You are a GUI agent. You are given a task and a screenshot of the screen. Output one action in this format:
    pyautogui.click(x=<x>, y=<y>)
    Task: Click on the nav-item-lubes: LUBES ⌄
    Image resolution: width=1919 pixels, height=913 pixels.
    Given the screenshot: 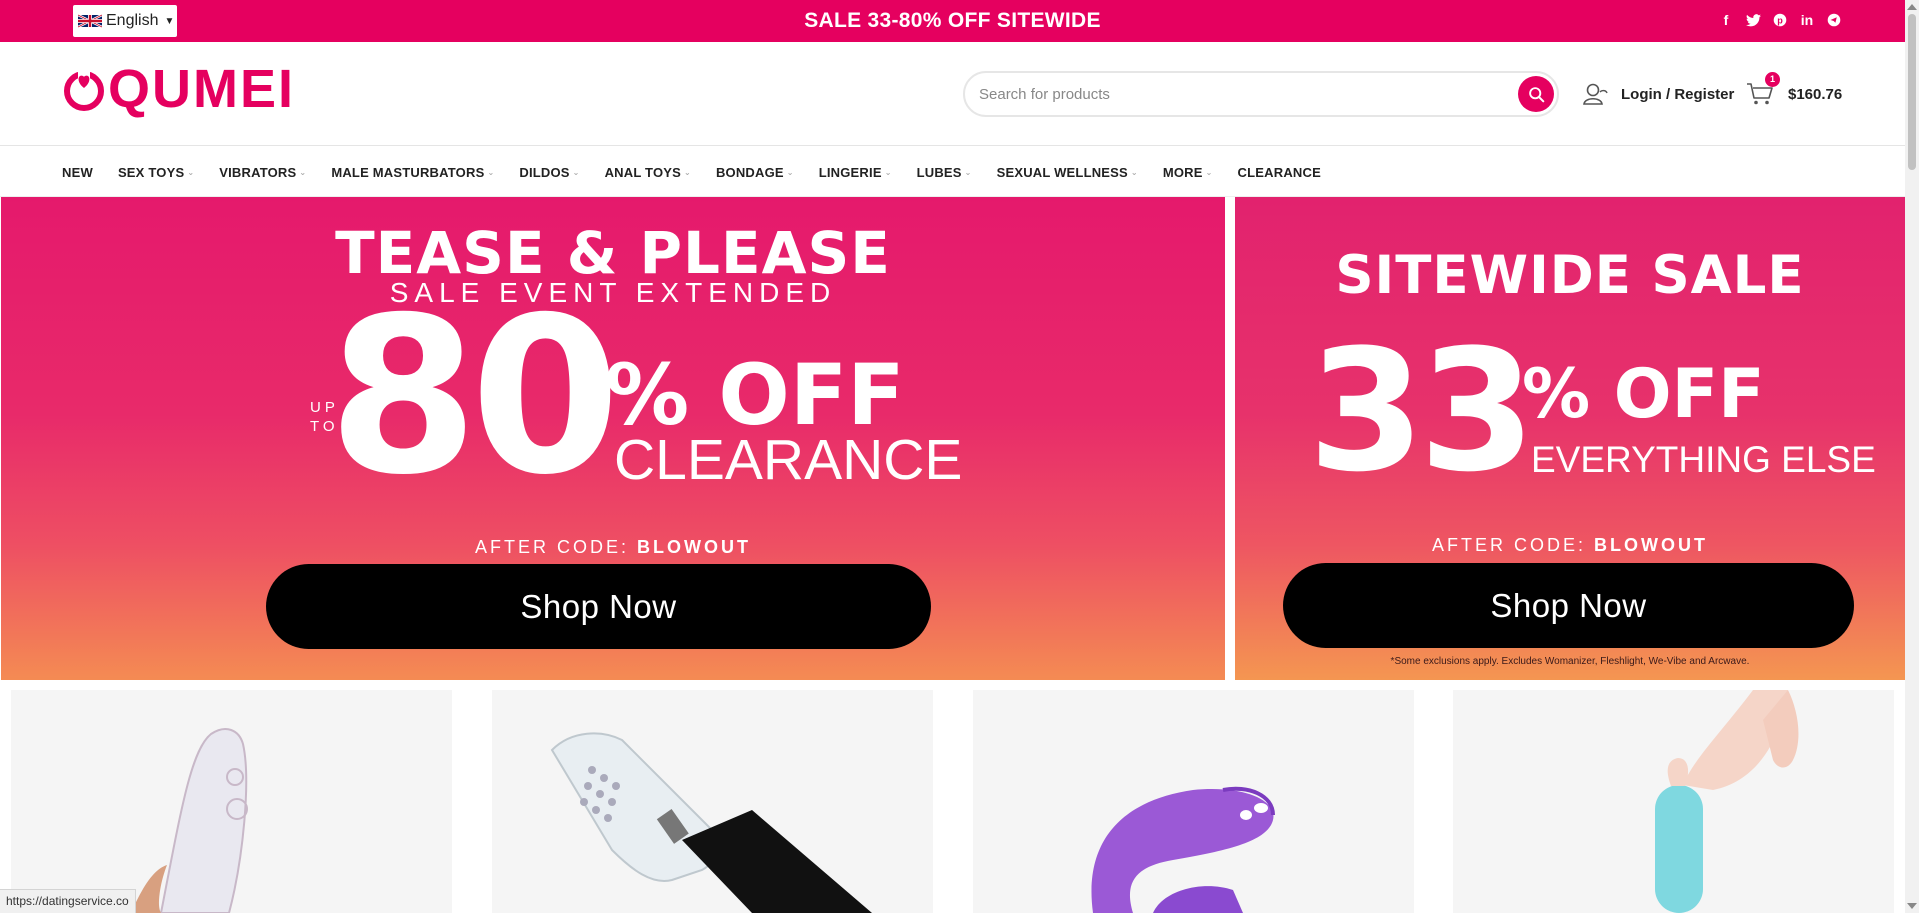 What is the action you would take?
    pyautogui.click(x=944, y=172)
    